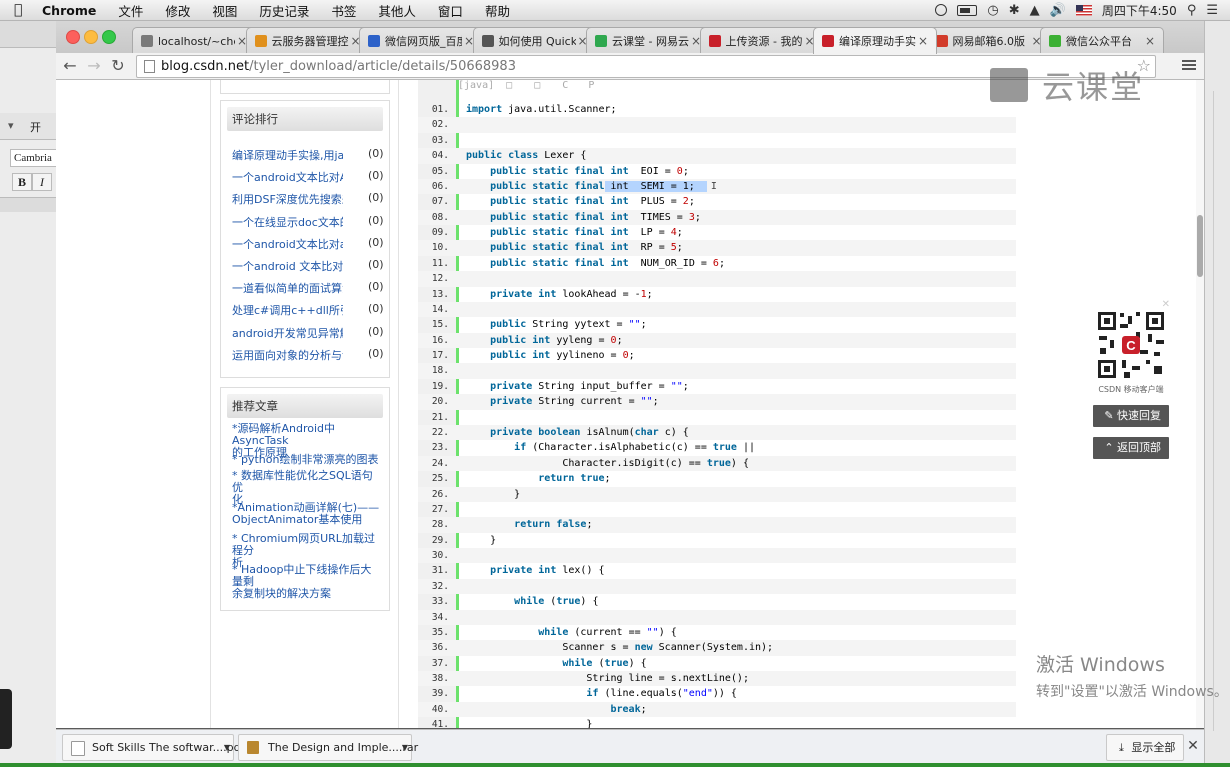  What do you see at coordinates (287, 310) in the screenshot?
I see `comment-ranking-link: 处理c#调用c++dll所引起` at bounding box center [287, 310].